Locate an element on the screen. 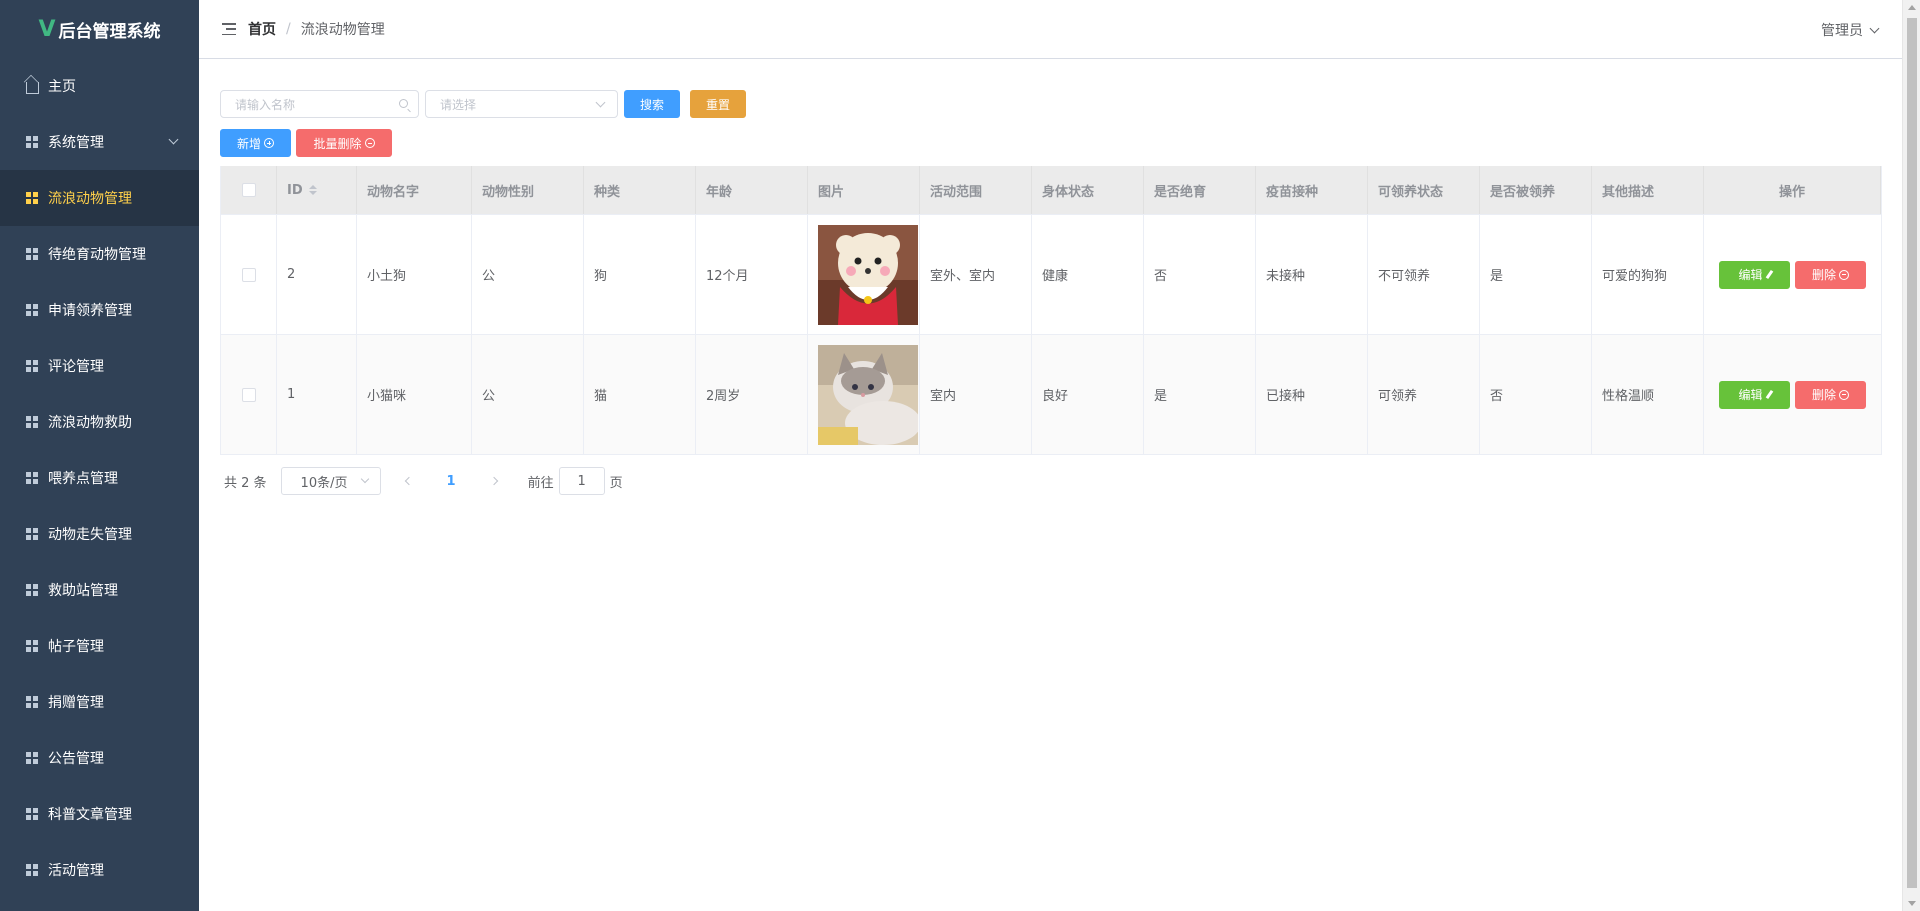 The image size is (1920, 911). sidebar-item-12: 公告管理 is located at coordinates (99, 758).